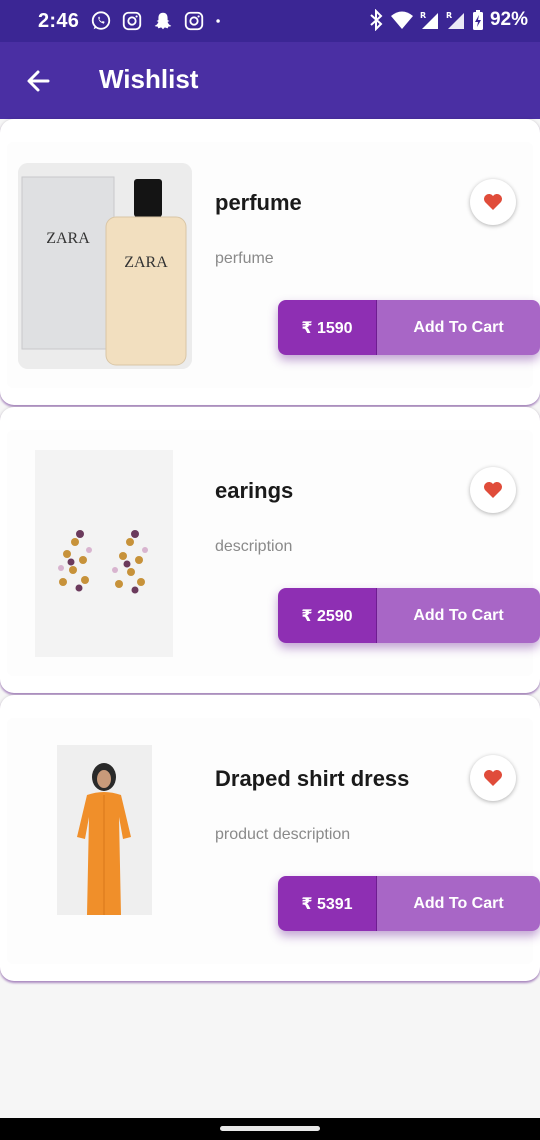 The height and width of the screenshot is (1140, 540). What do you see at coordinates (376, 20) in the screenshot?
I see `bluetooth-icon` at bounding box center [376, 20].